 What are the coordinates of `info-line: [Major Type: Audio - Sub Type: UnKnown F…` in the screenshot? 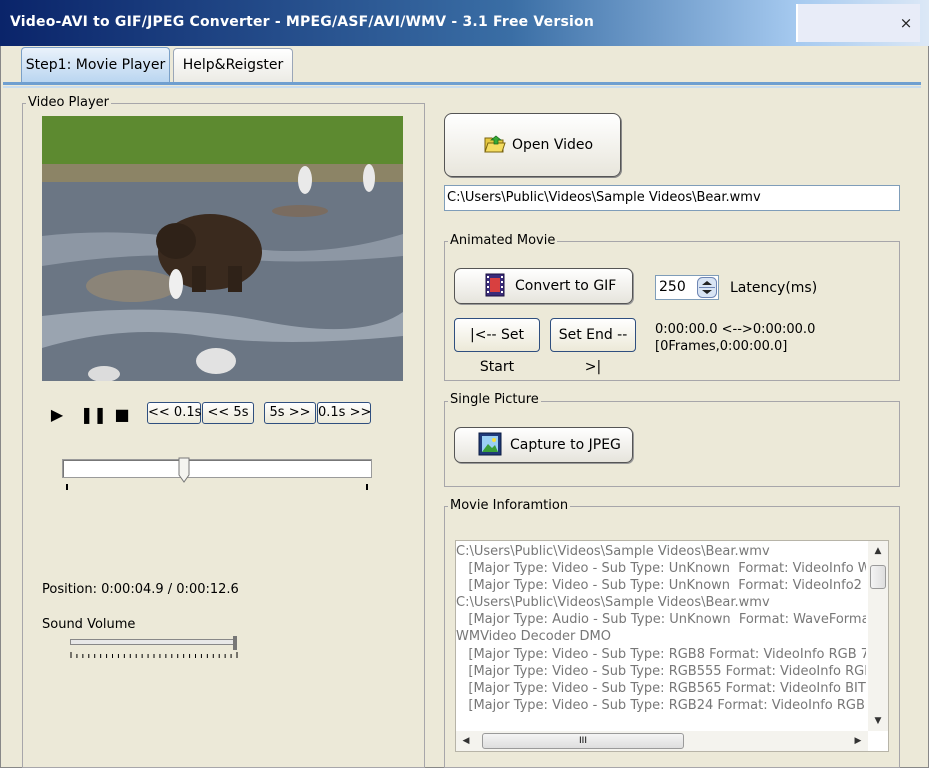 It's located at (661, 620).